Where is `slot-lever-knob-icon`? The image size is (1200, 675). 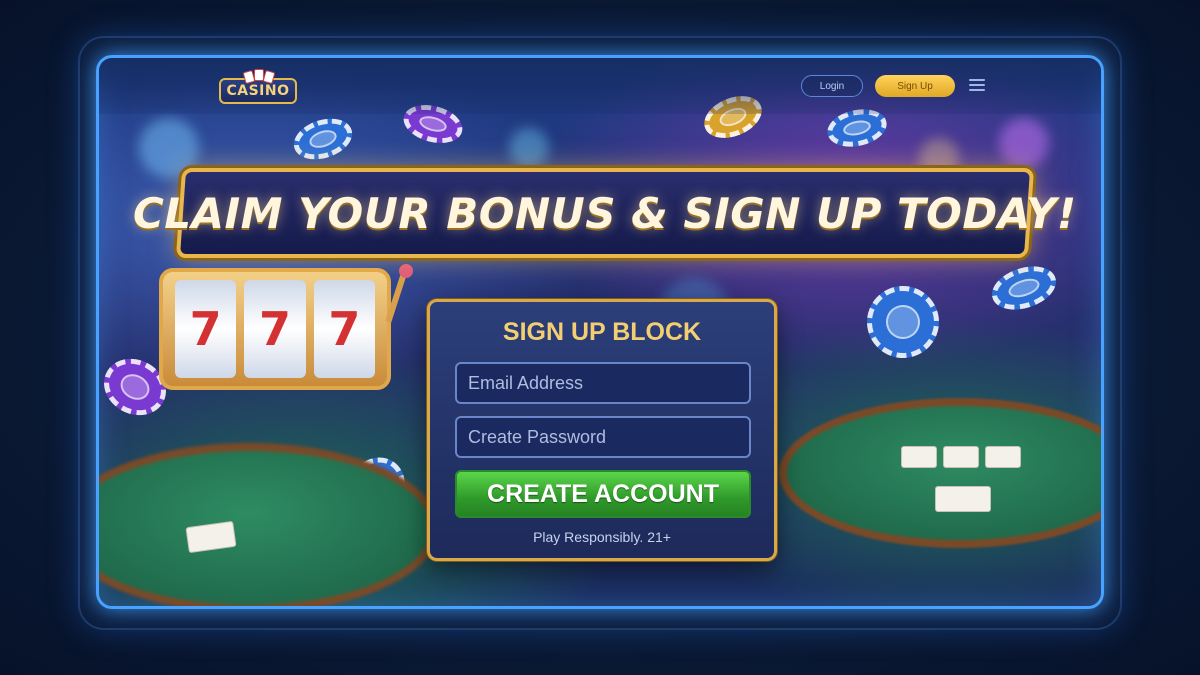 slot-lever-knob-icon is located at coordinates (406, 271).